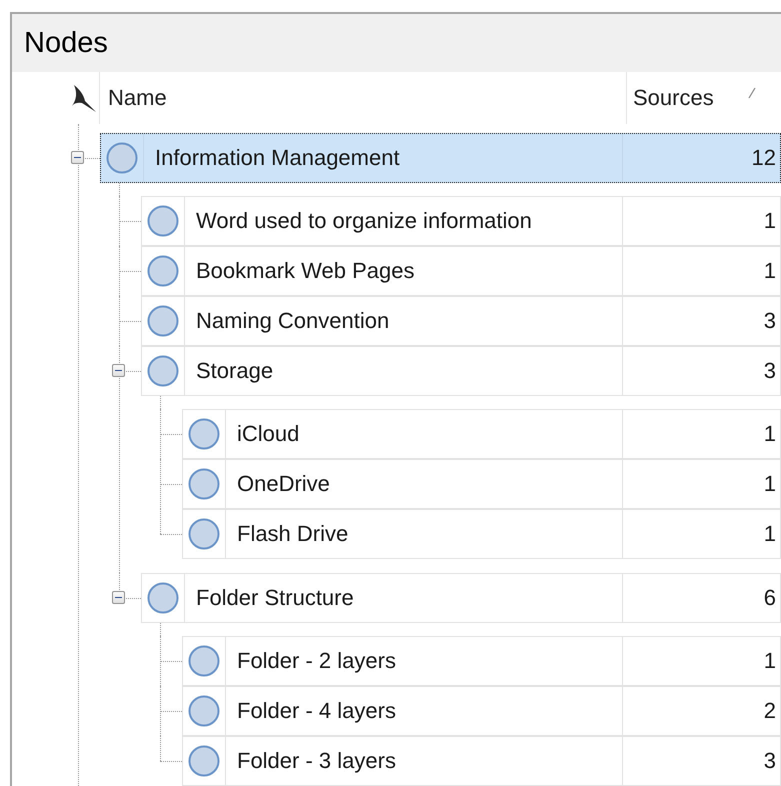  I want to click on tree-row: iCloud 1, so click(481, 434).